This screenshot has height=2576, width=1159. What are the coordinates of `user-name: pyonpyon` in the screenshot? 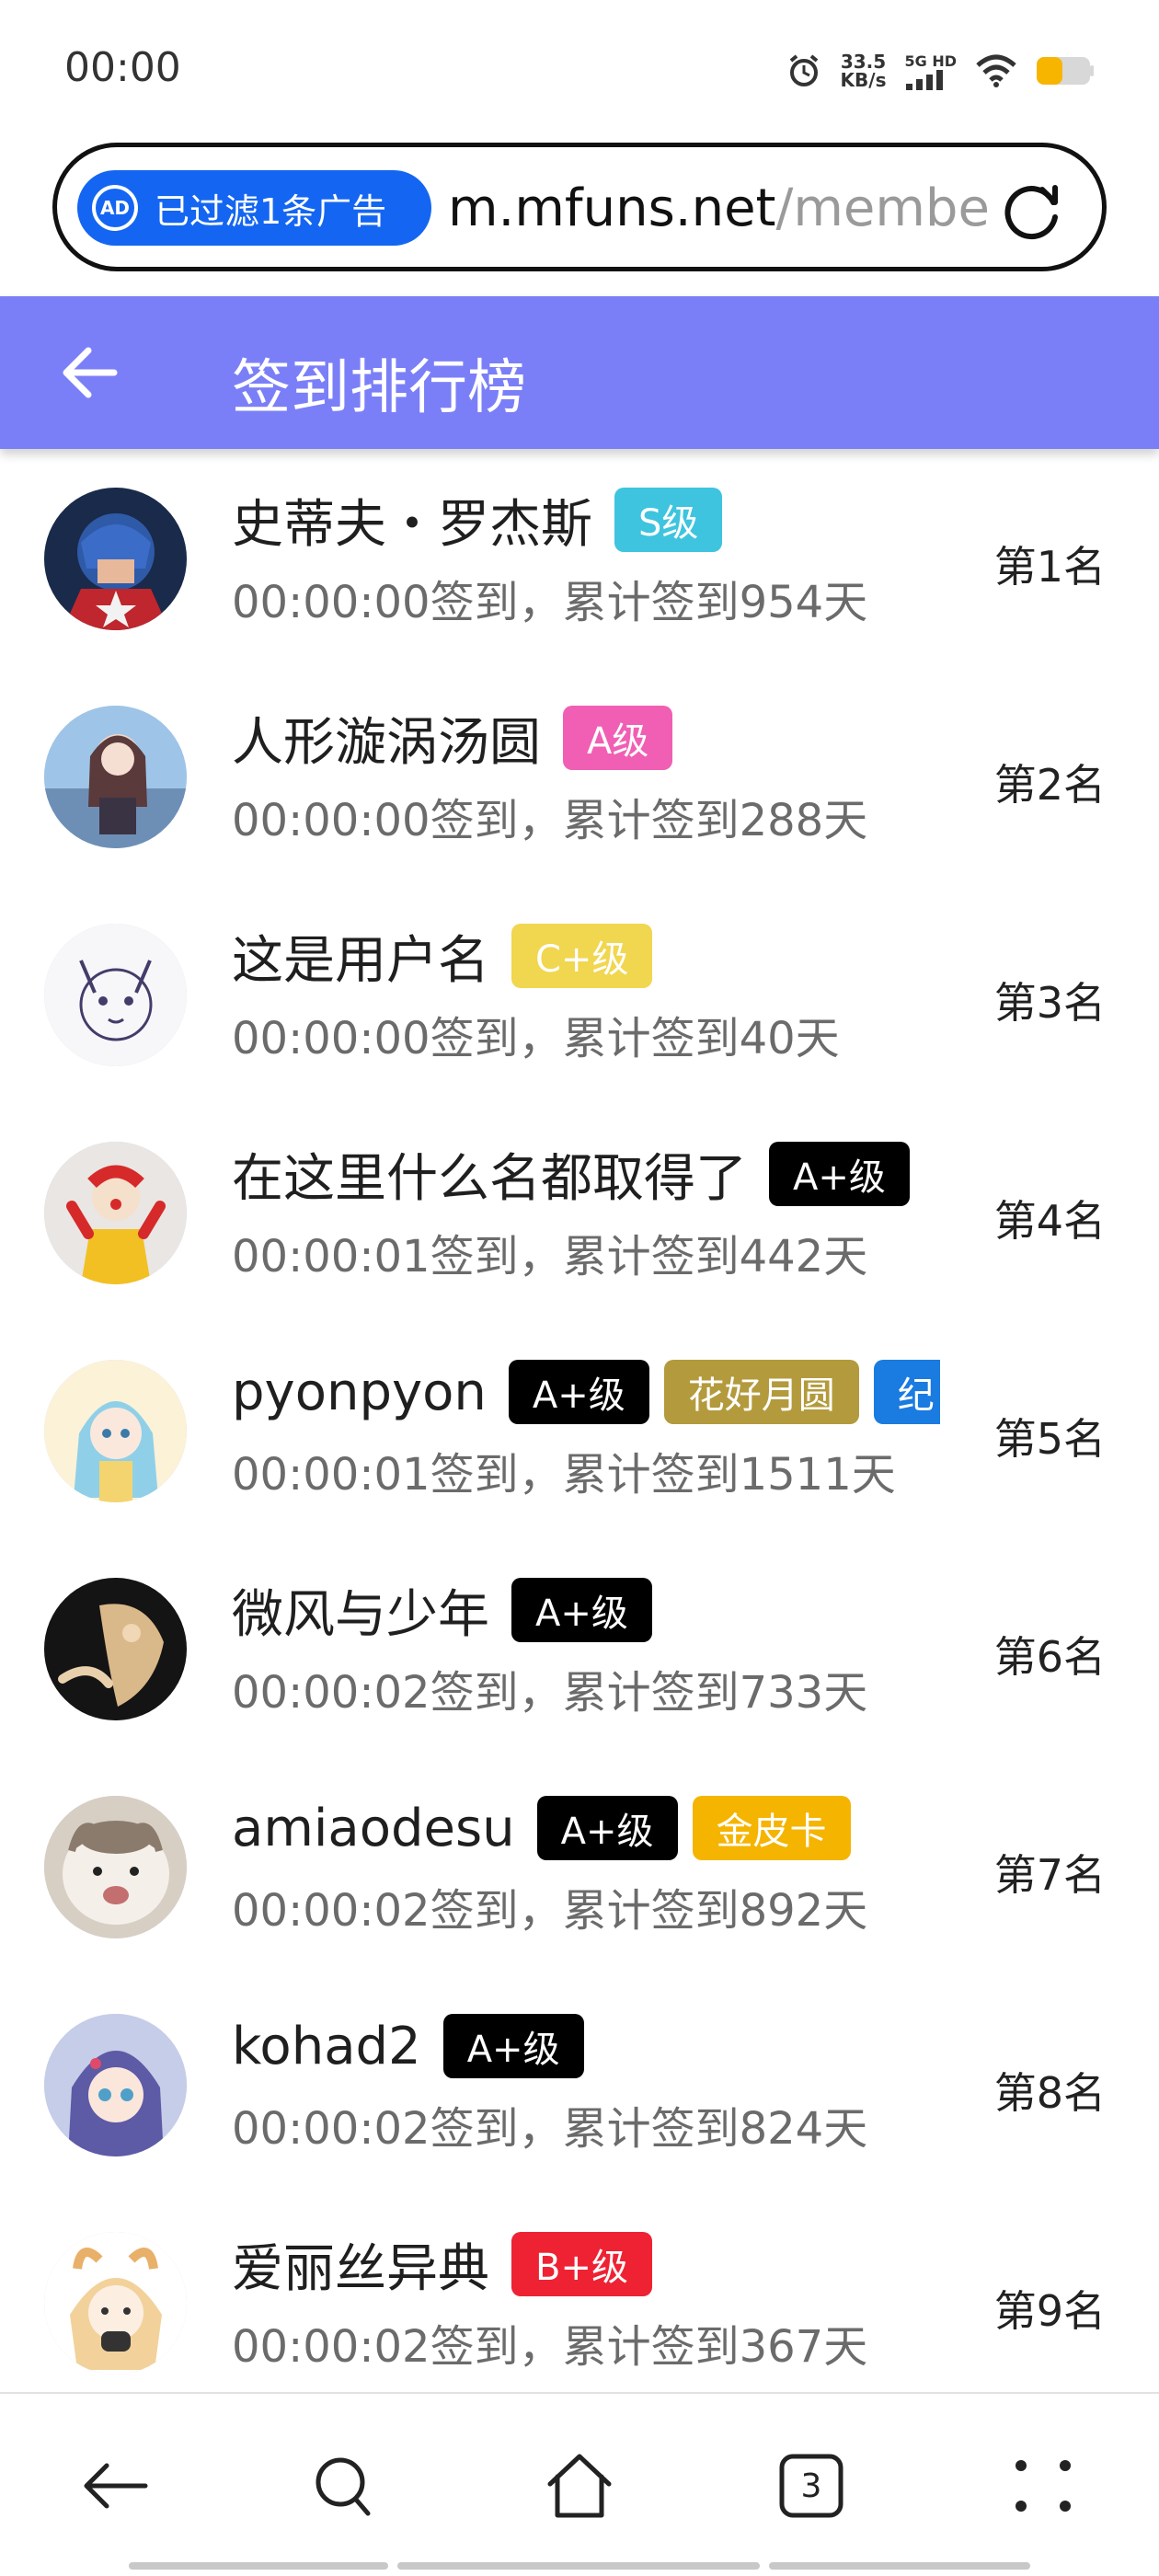 It's located at (359, 1392).